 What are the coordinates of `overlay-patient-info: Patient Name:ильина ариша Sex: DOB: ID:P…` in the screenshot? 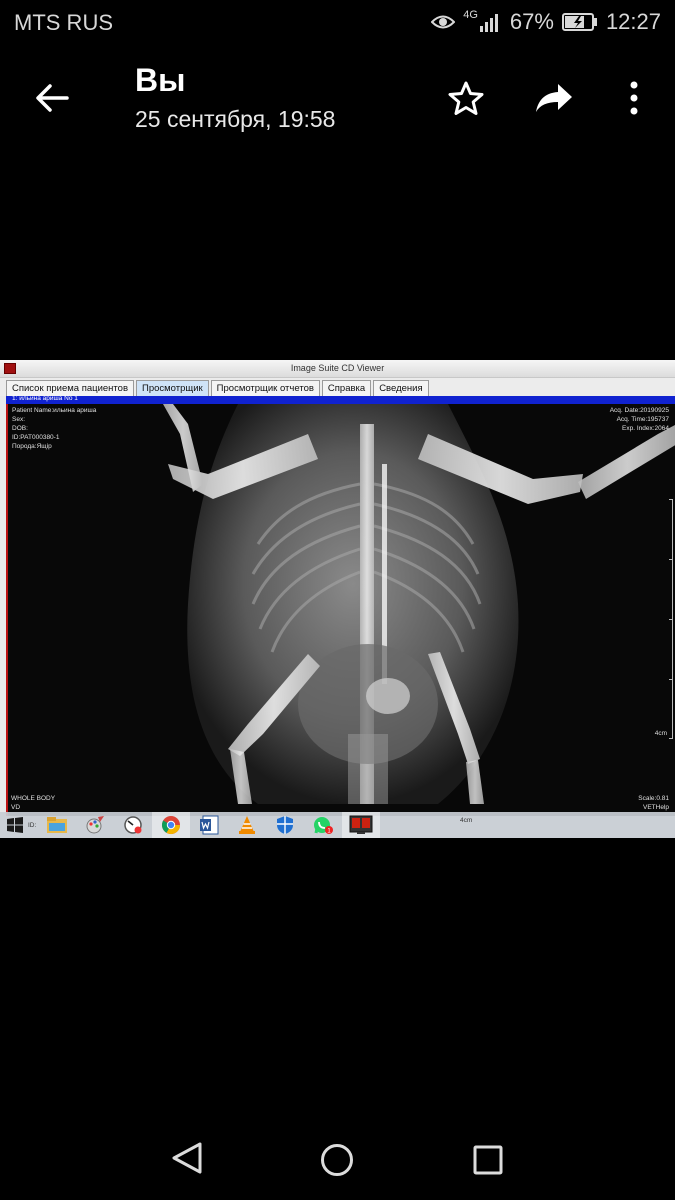 It's located at (54, 428).